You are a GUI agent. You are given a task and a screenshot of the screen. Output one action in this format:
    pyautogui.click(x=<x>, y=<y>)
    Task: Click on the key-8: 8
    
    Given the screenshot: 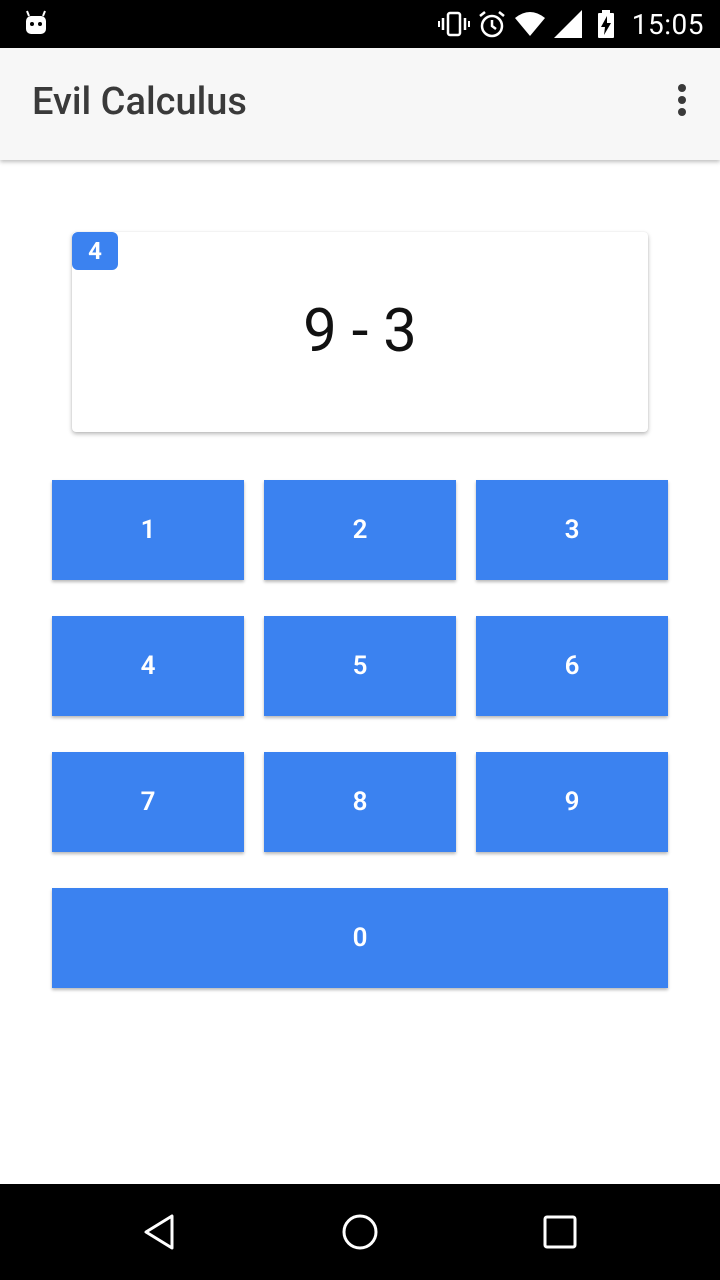 What is the action you would take?
    pyautogui.click(x=360, y=802)
    